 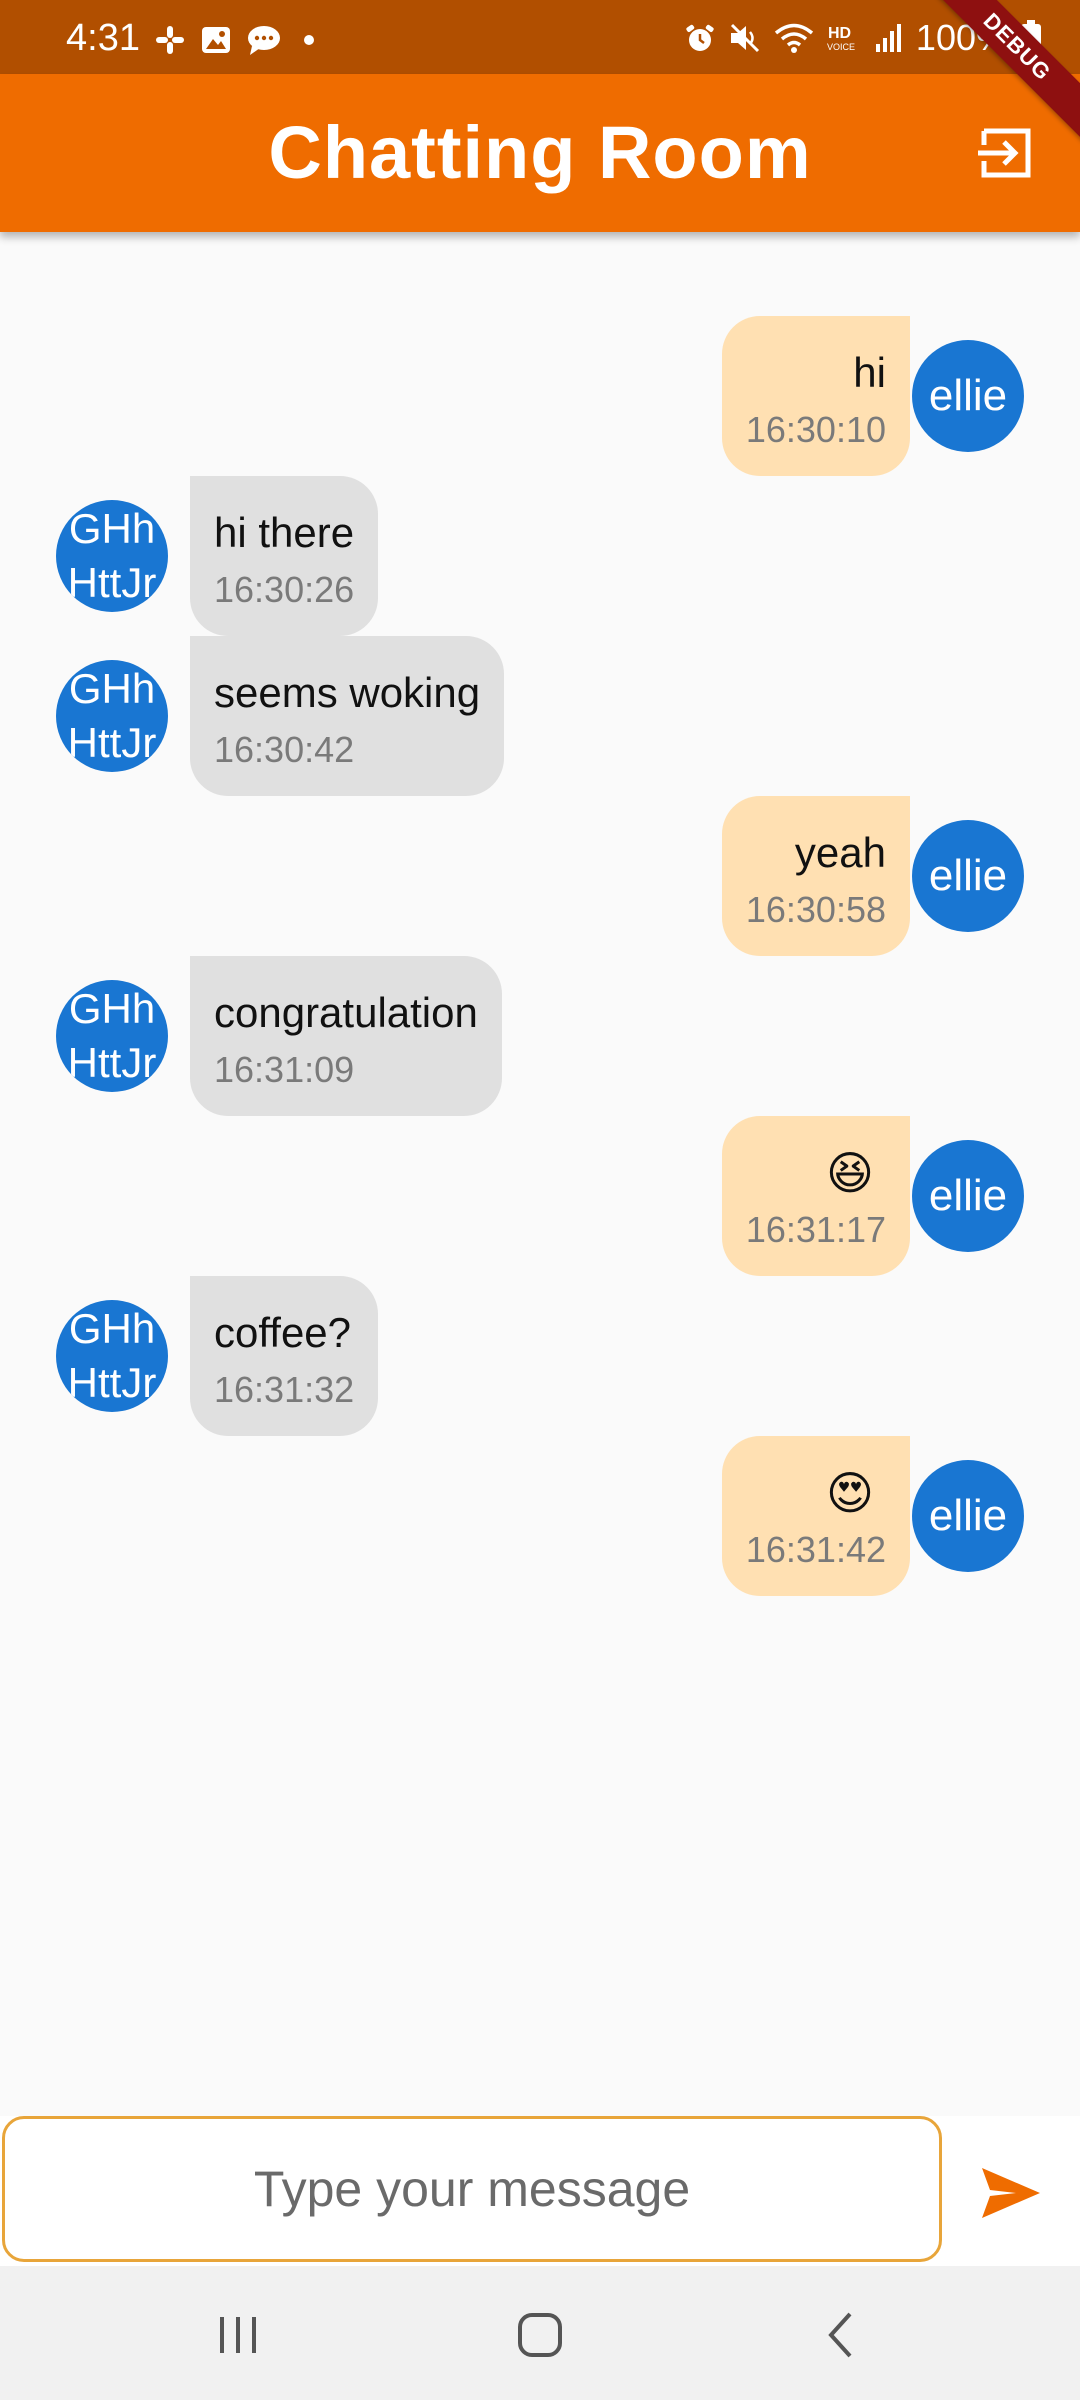 I want to click on my-message-bubble: 😍 16:31:42, so click(x=815, y=1516).